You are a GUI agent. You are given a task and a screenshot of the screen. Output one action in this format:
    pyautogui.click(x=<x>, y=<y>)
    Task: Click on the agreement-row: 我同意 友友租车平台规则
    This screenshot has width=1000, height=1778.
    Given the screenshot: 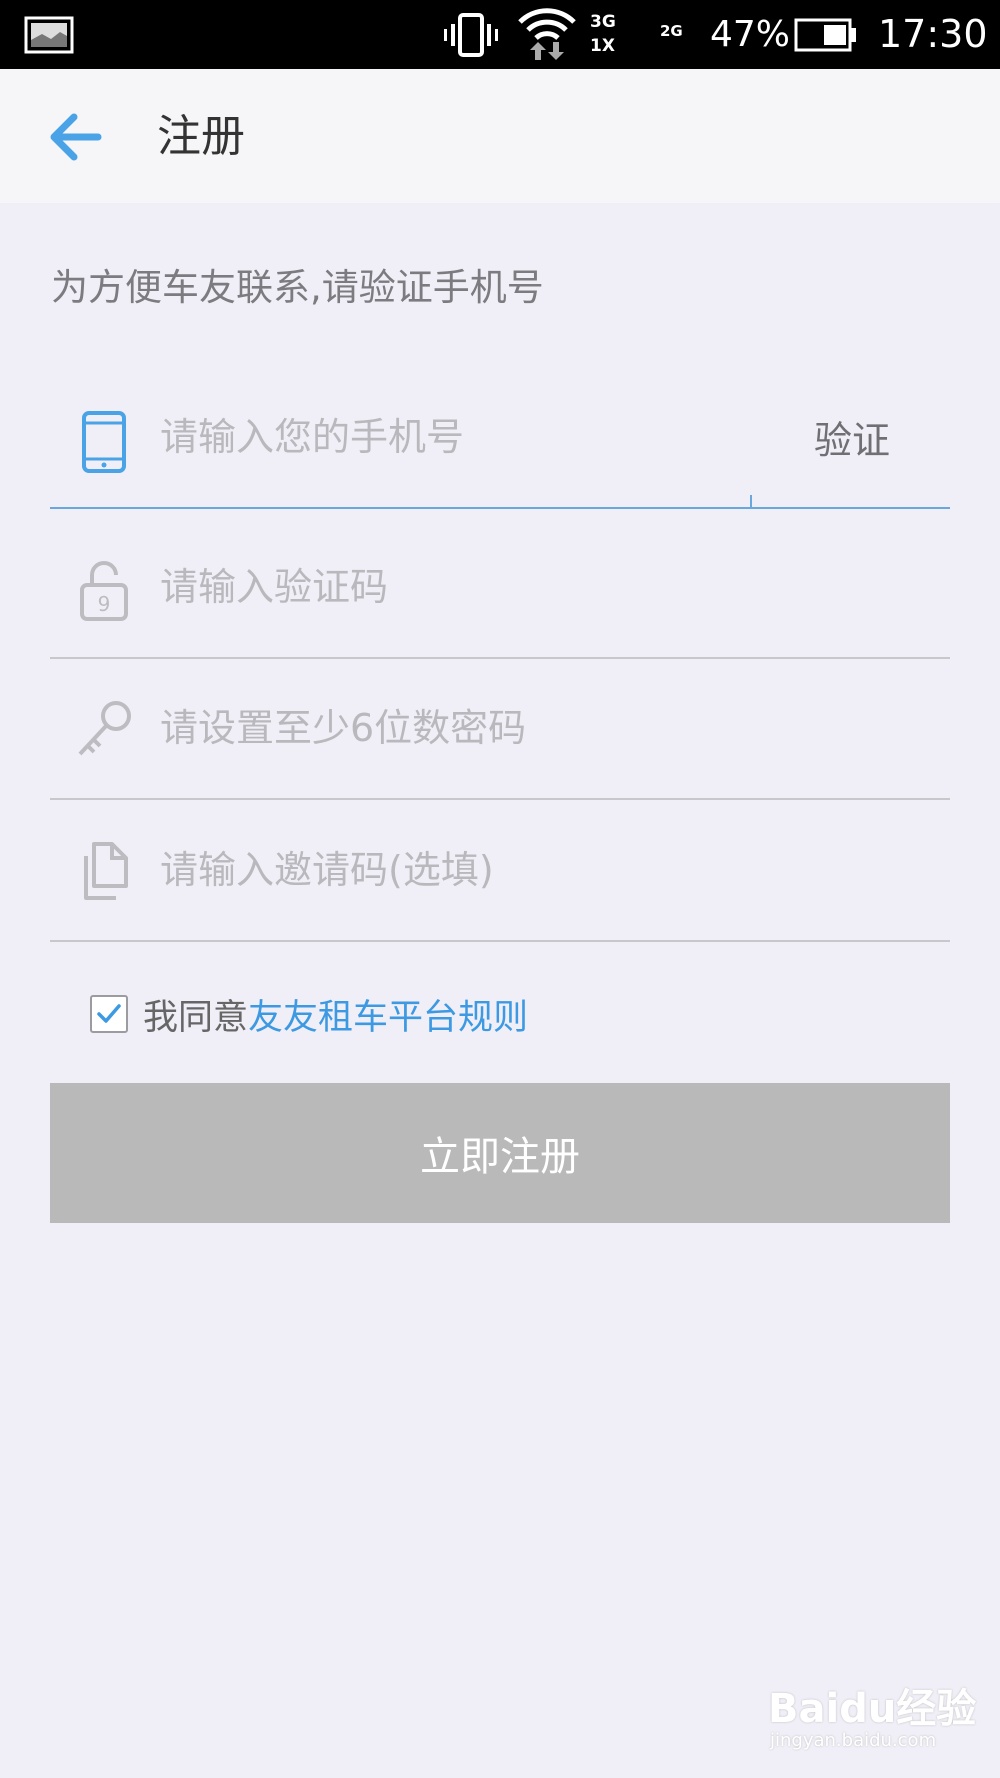 What is the action you would take?
    pyautogui.click(x=309, y=1014)
    